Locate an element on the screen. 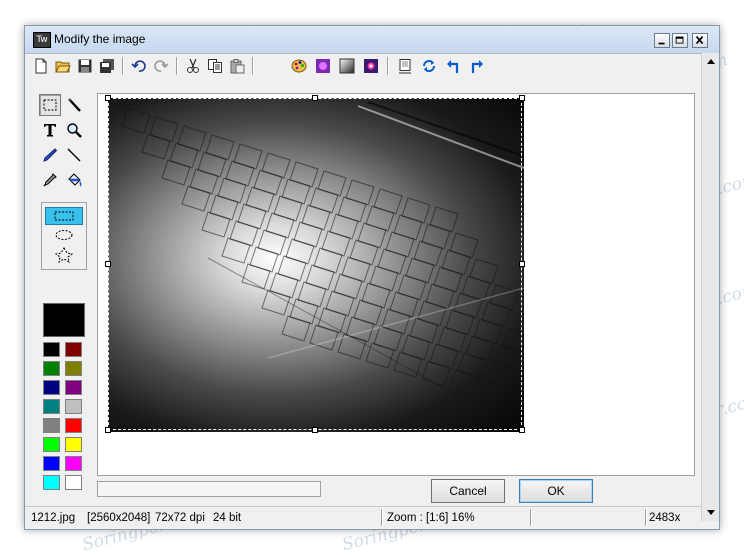  maximize-button is located at coordinates (680, 40).